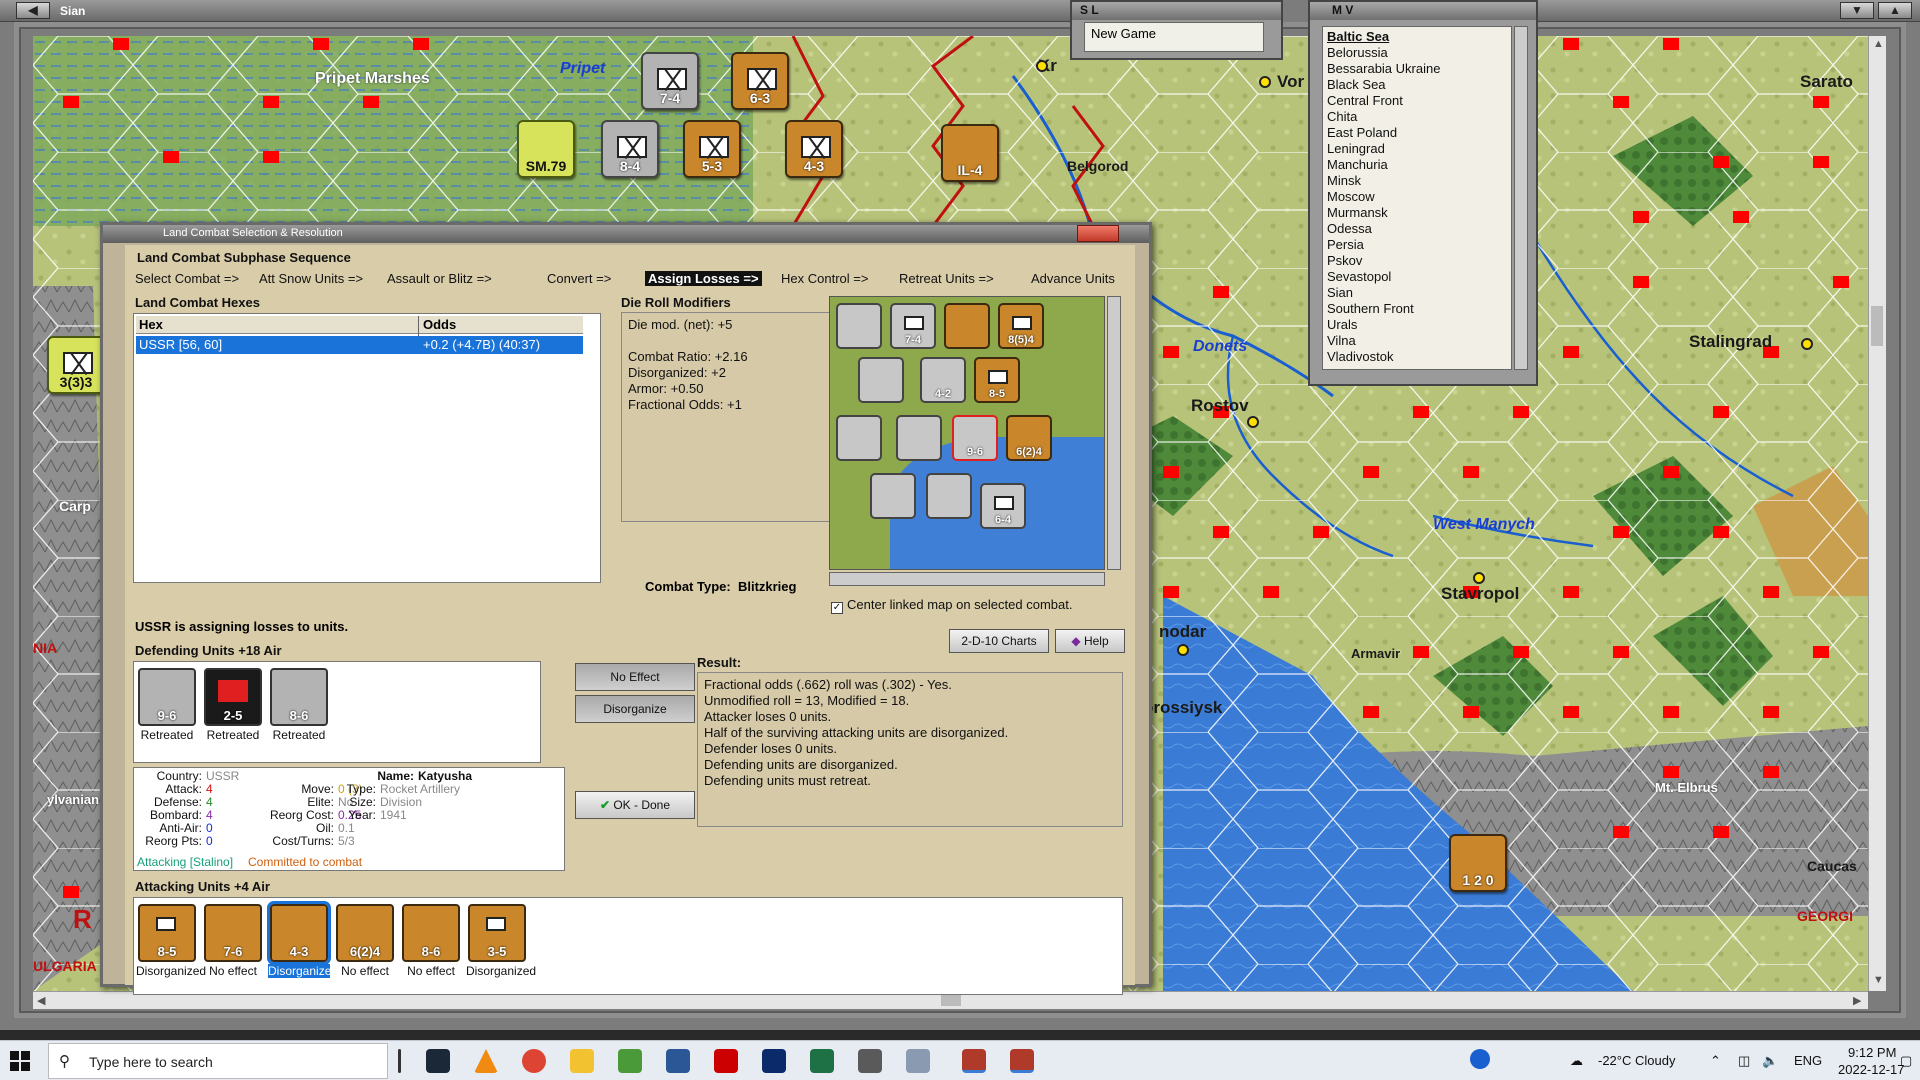 The height and width of the screenshot is (1080, 1920). Describe the element at coordinates (1090, 641) in the screenshot. I see `help-button: ◆ Help` at that location.